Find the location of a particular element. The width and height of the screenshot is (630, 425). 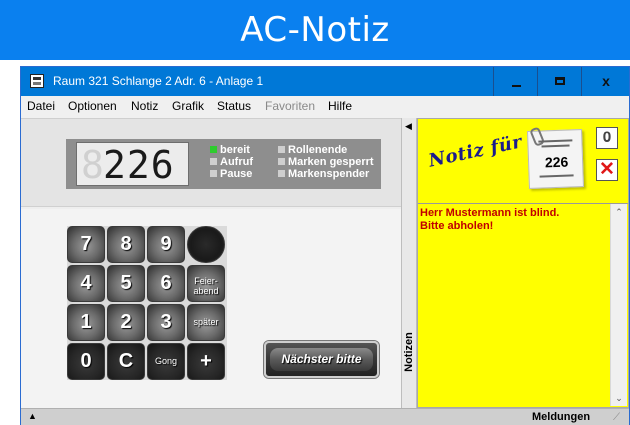

attach-note-button: 𝟎 is located at coordinates (607, 138).